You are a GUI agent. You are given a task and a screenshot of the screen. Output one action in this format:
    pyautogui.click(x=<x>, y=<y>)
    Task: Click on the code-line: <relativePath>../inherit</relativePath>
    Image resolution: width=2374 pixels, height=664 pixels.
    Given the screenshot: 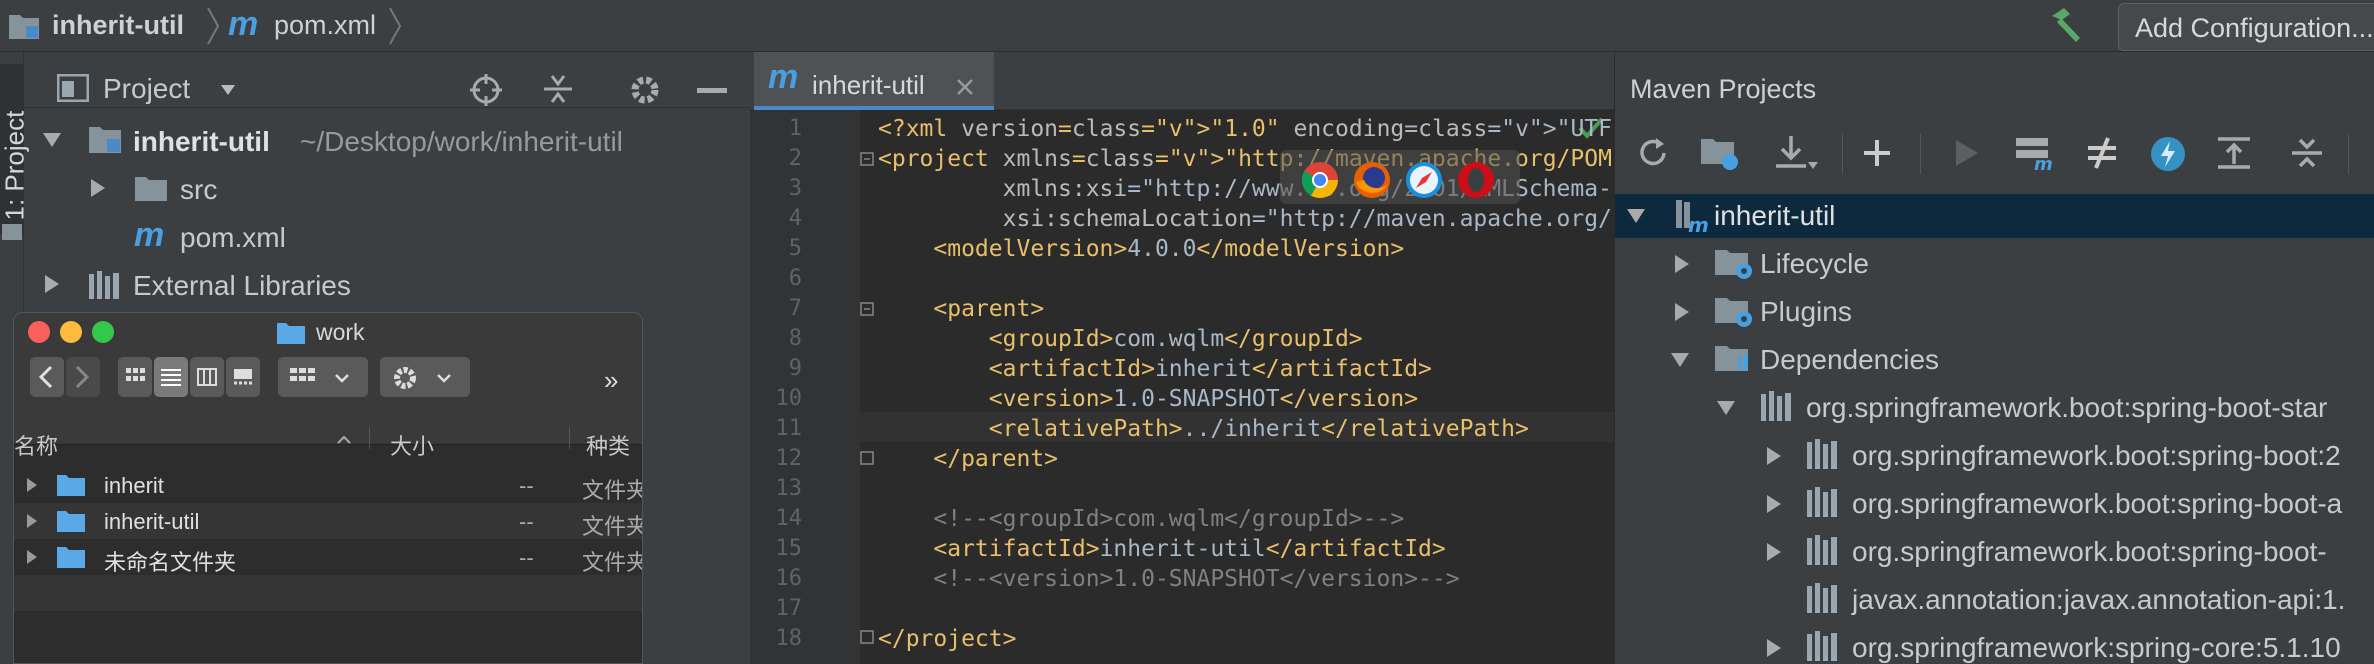 What is the action you would take?
    pyautogui.click(x=1203, y=429)
    